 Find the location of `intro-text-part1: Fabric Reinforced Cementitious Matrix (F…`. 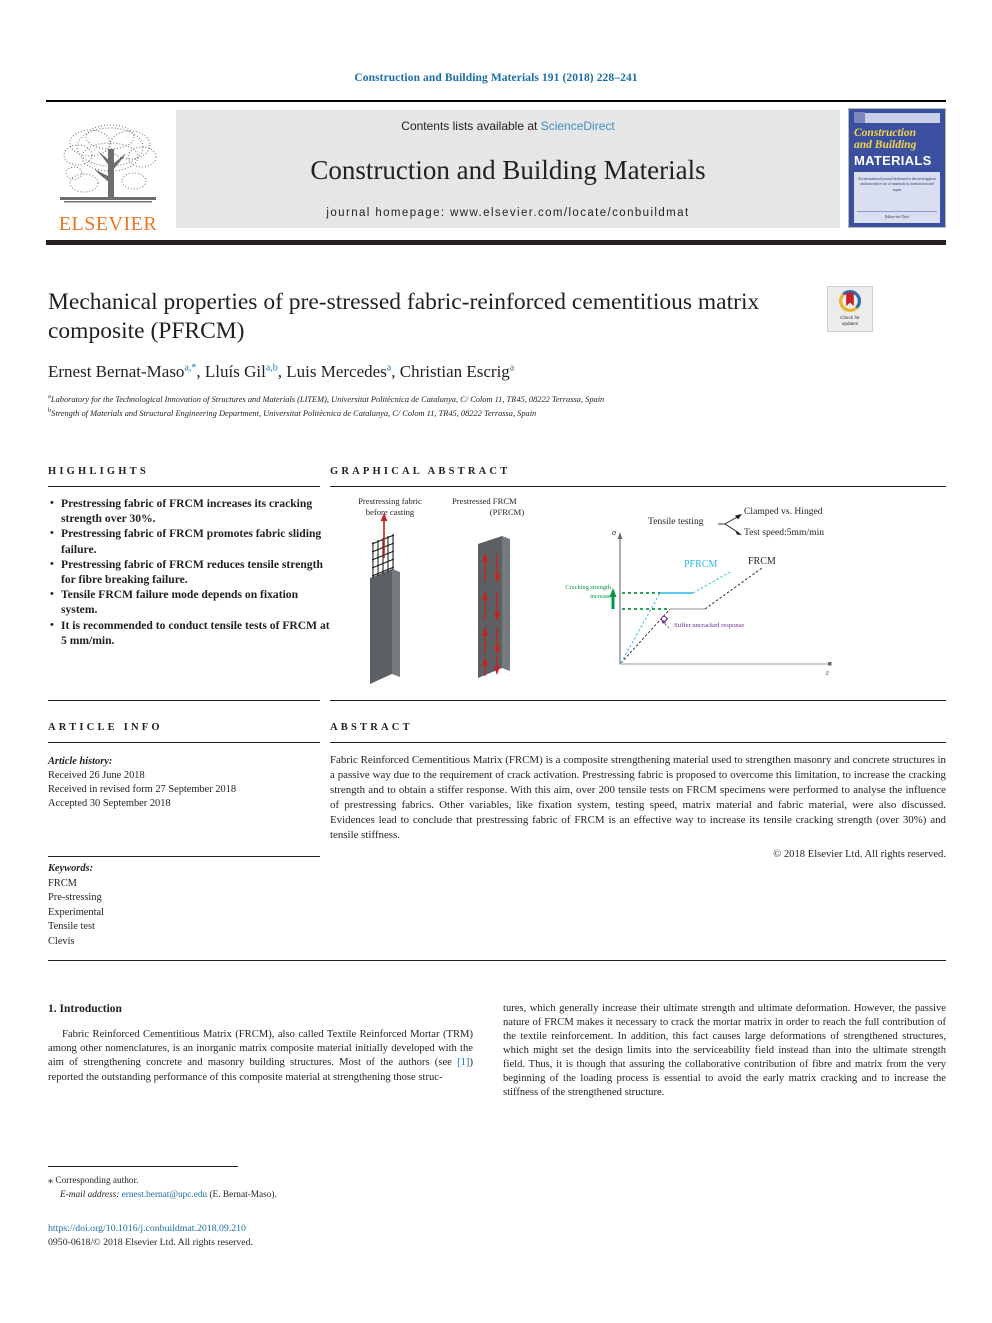

intro-text-part1: Fabric Reinforced Cementitious Matrix (F… is located at coordinates (260, 1049).